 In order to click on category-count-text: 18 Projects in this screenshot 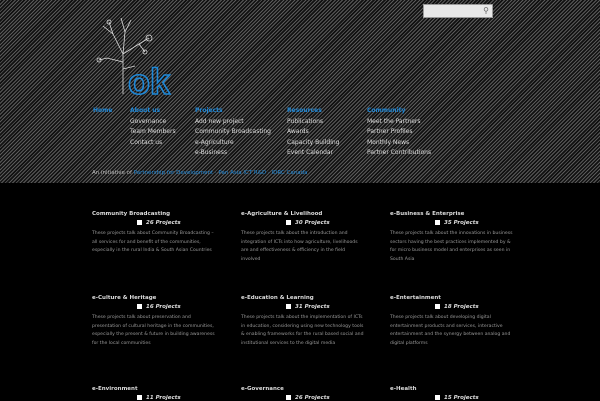, I will do `click(461, 307)`.